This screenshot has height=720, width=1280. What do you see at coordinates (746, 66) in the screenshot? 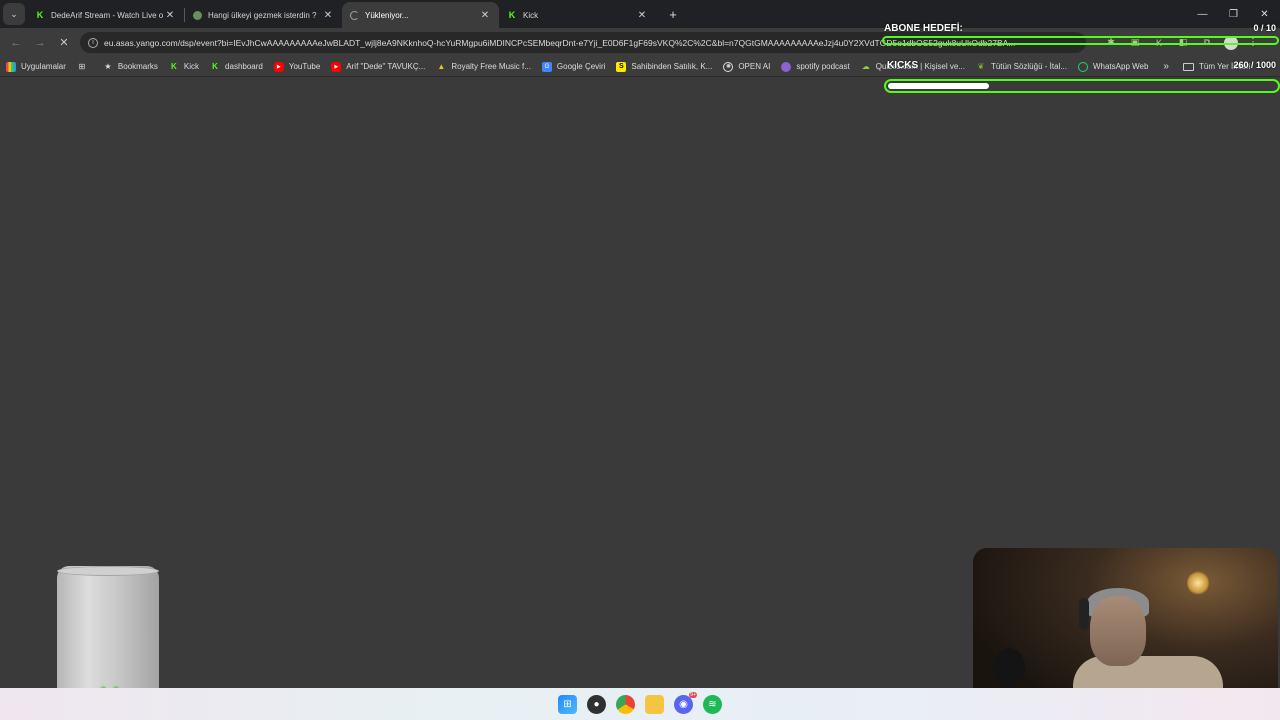
I see `bookmark-open-ai: ✺ OPEN AI` at bounding box center [746, 66].